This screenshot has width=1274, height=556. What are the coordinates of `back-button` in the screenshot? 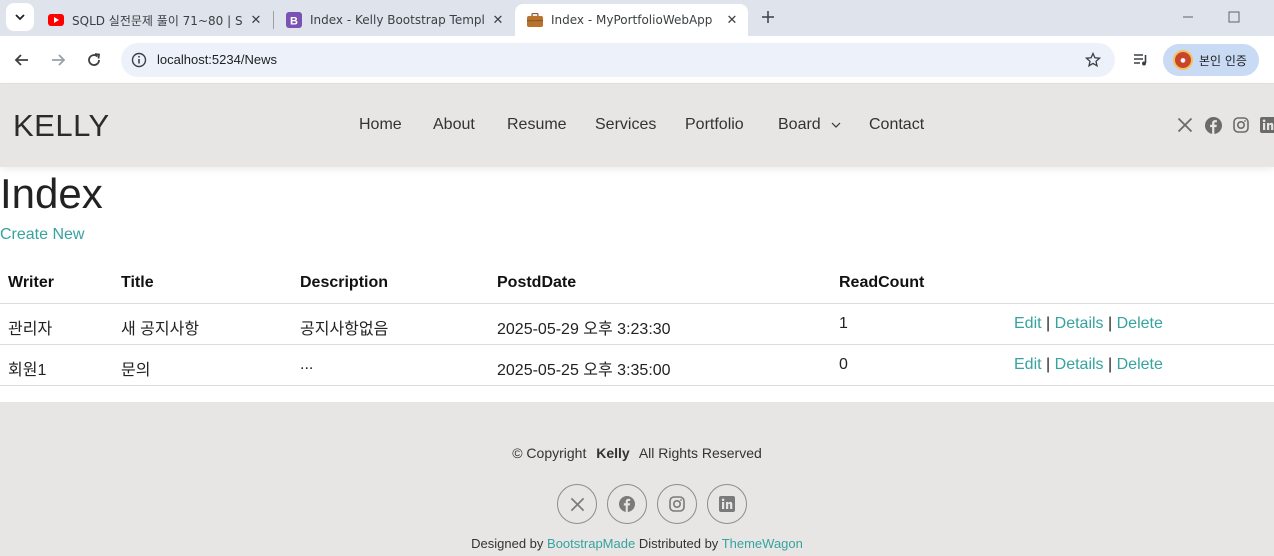 It's located at (22, 60).